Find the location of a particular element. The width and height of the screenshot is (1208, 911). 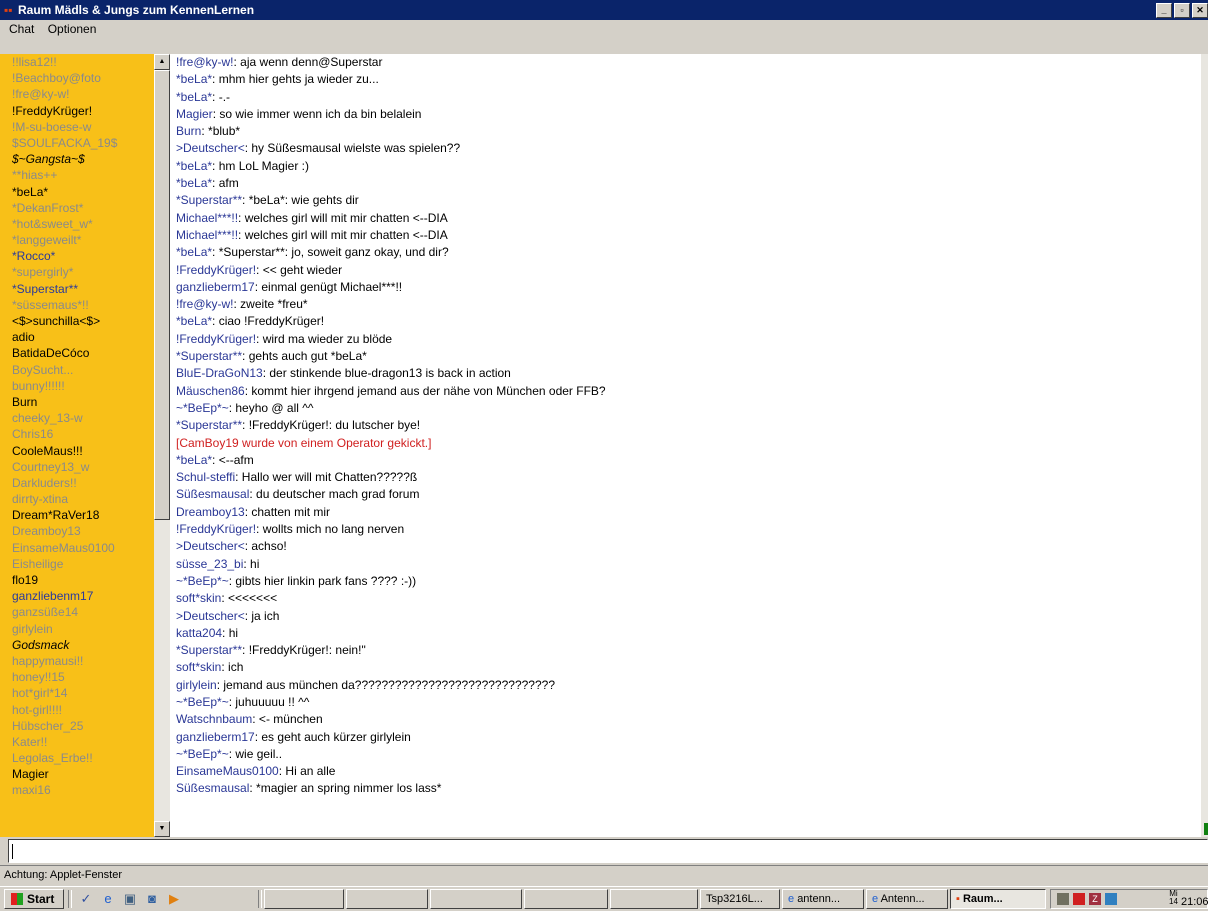

message-nick: soft*skin is located at coordinates (198, 598).